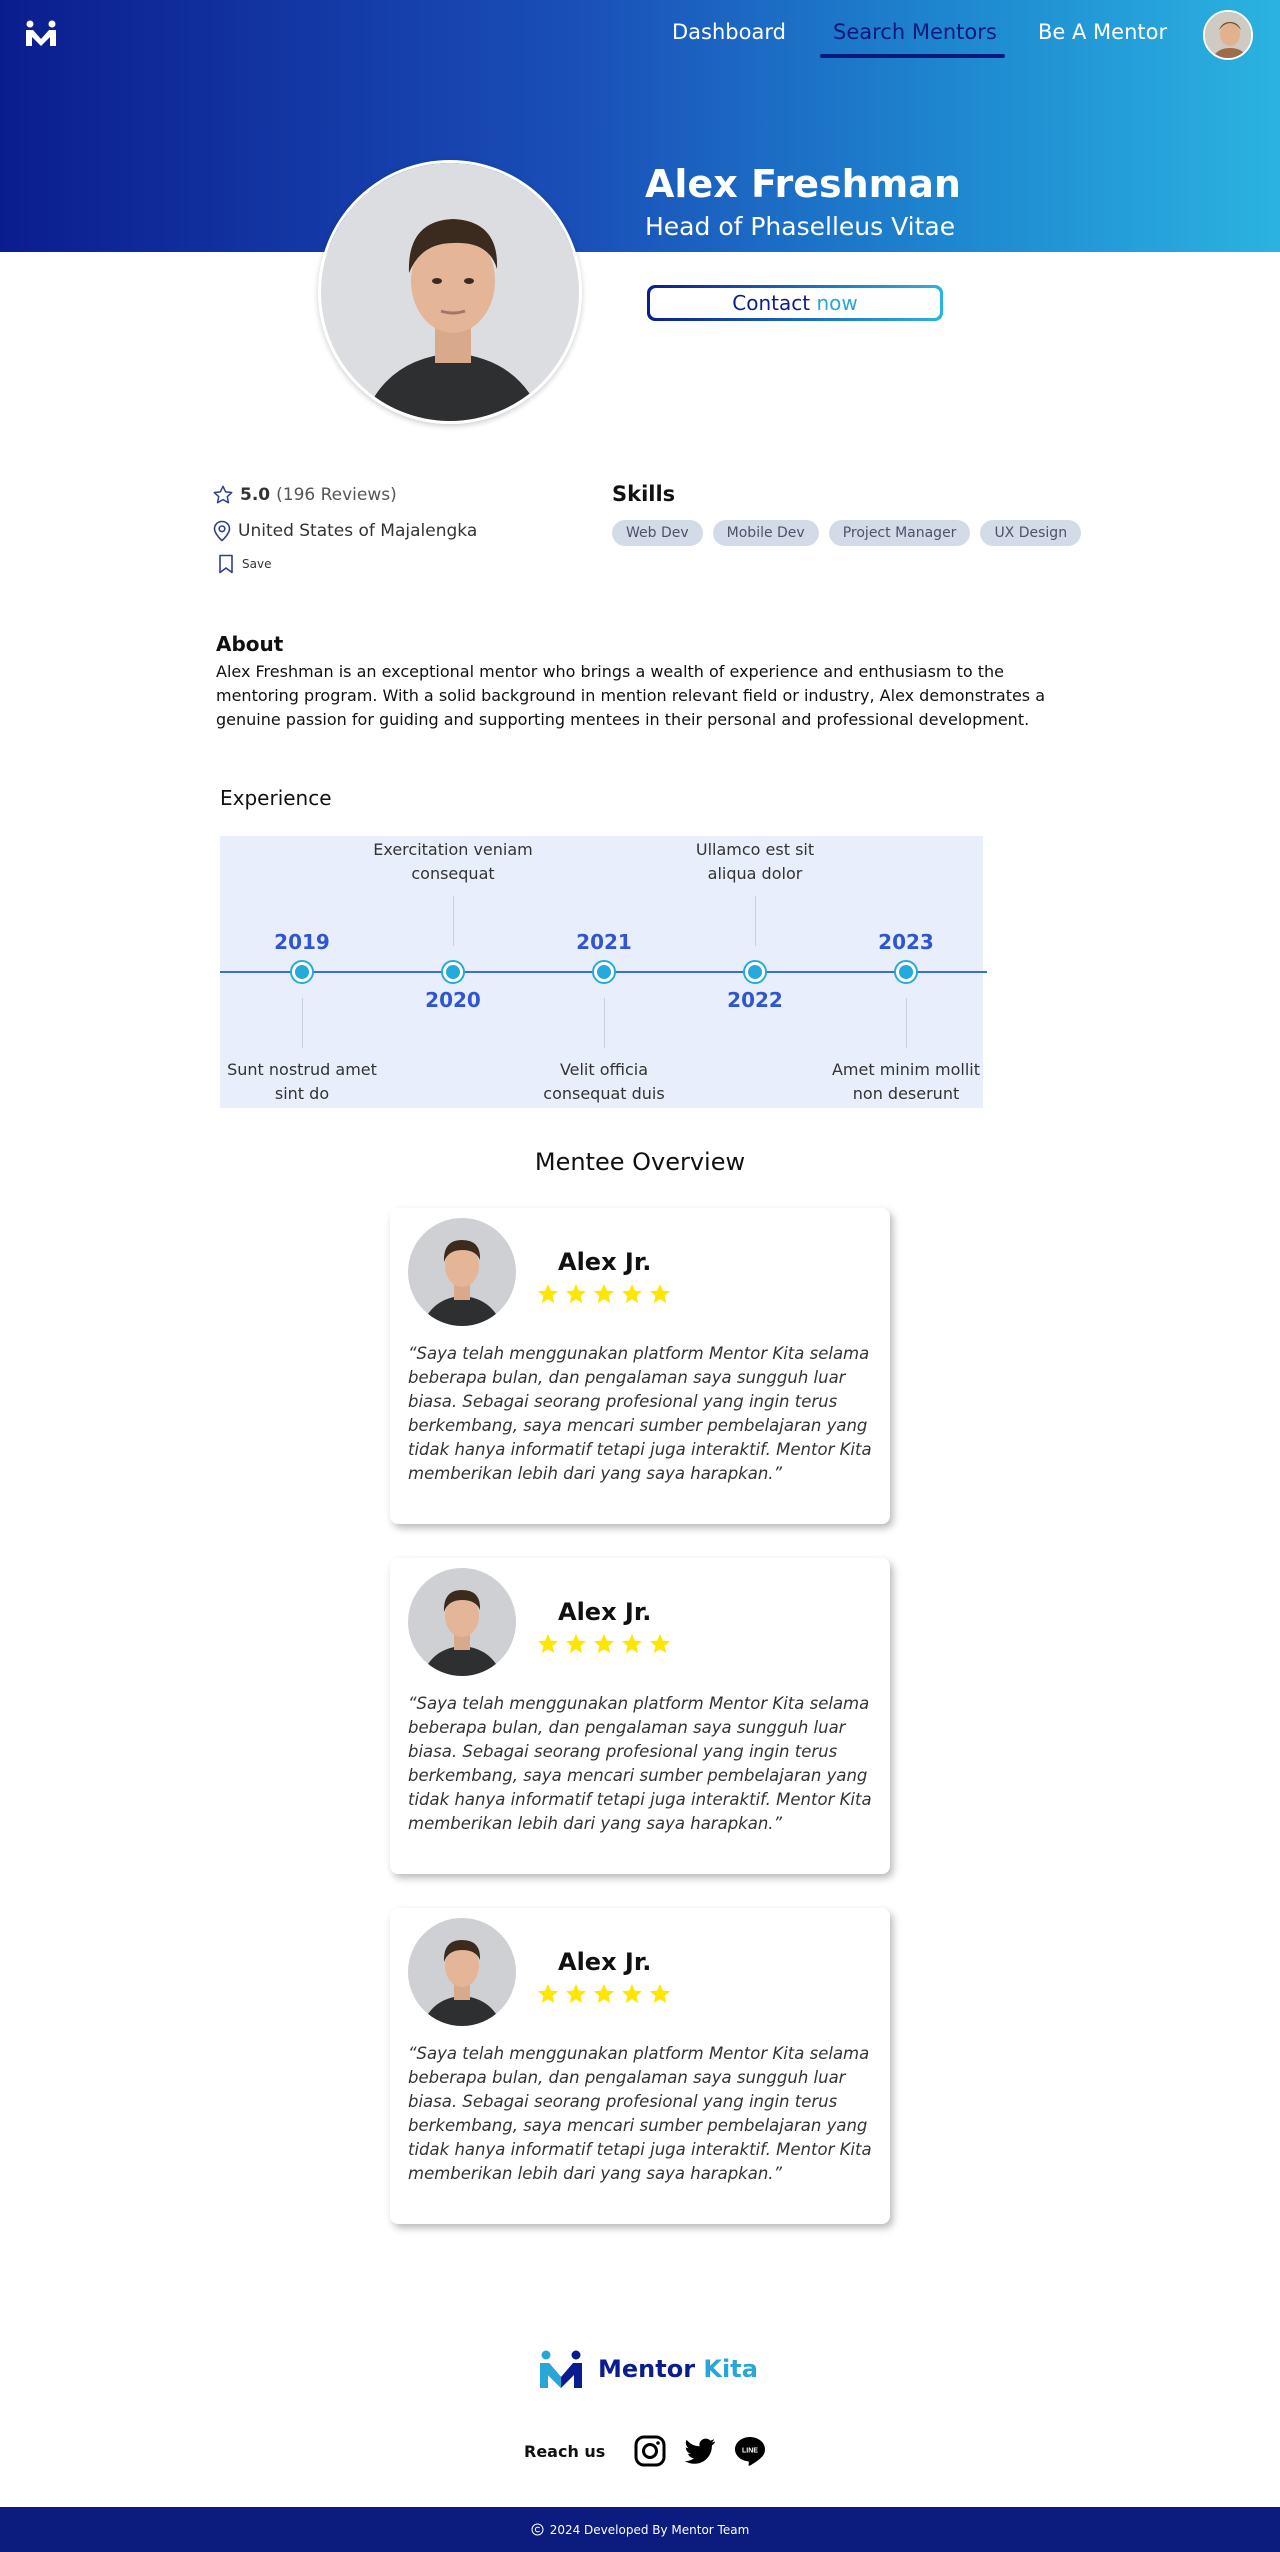  Describe the element at coordinates (537, 2529) in the screenshot. I see `copyright-icon` at that location.